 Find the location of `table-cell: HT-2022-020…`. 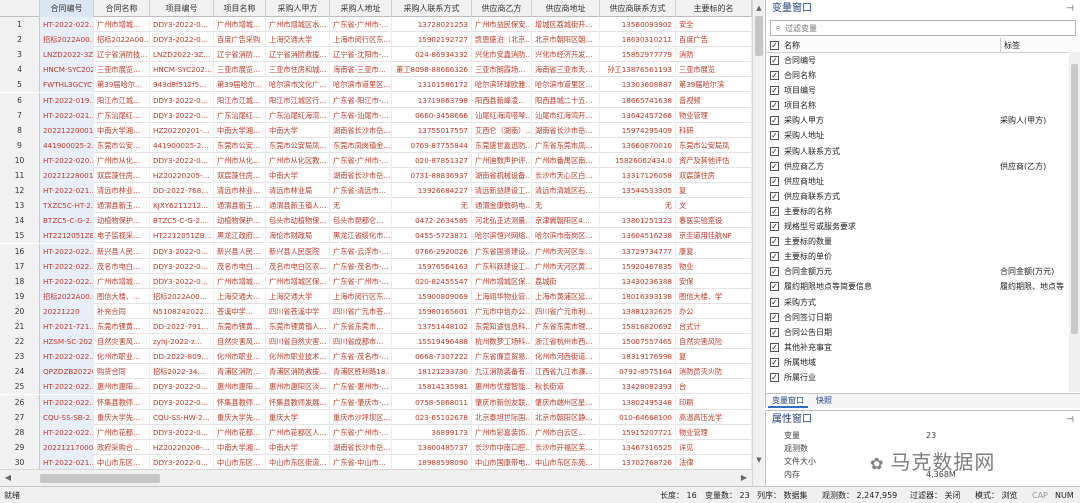

table-cell: HT-2022-020… is located at coordinates (67, 160).